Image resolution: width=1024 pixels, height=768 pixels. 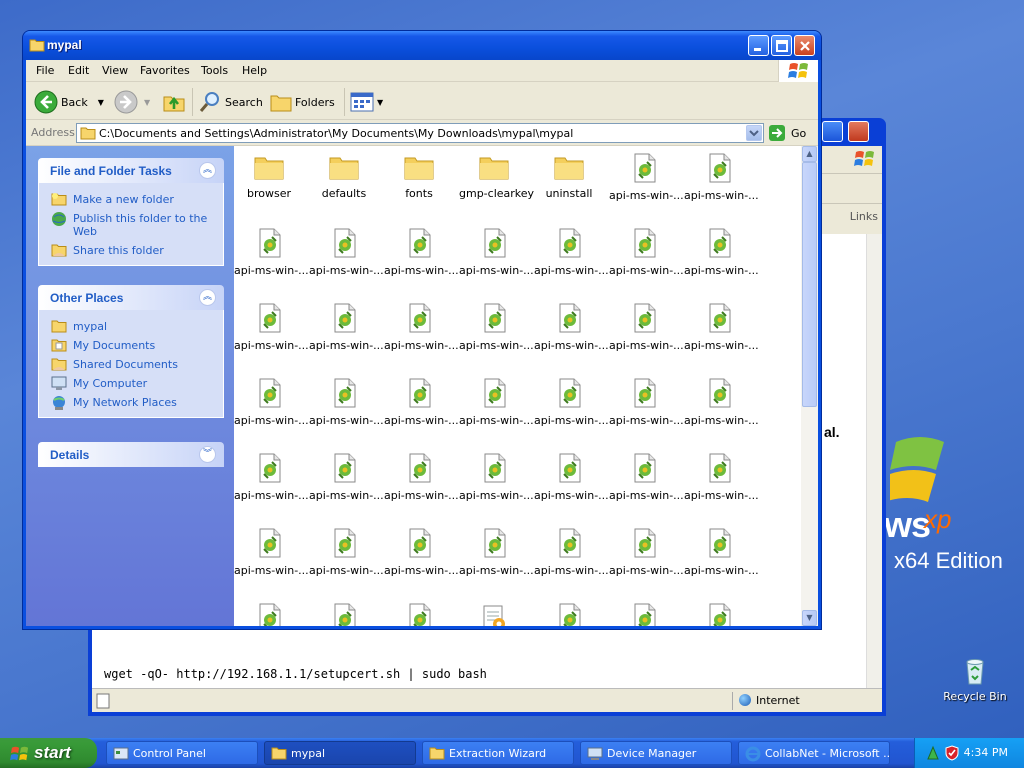 I want to click on folder-item: gmp-clearkey, so click(x=496, y=185).